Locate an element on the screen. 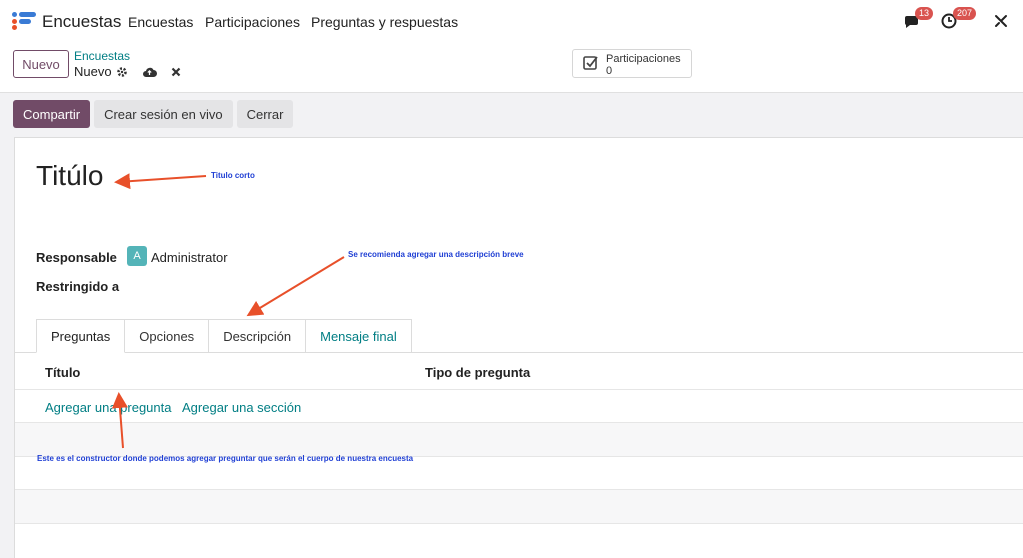 Image resolution: width=1023 pixels, height=558 pixels. record-actions is located at coordinates (148, 72).